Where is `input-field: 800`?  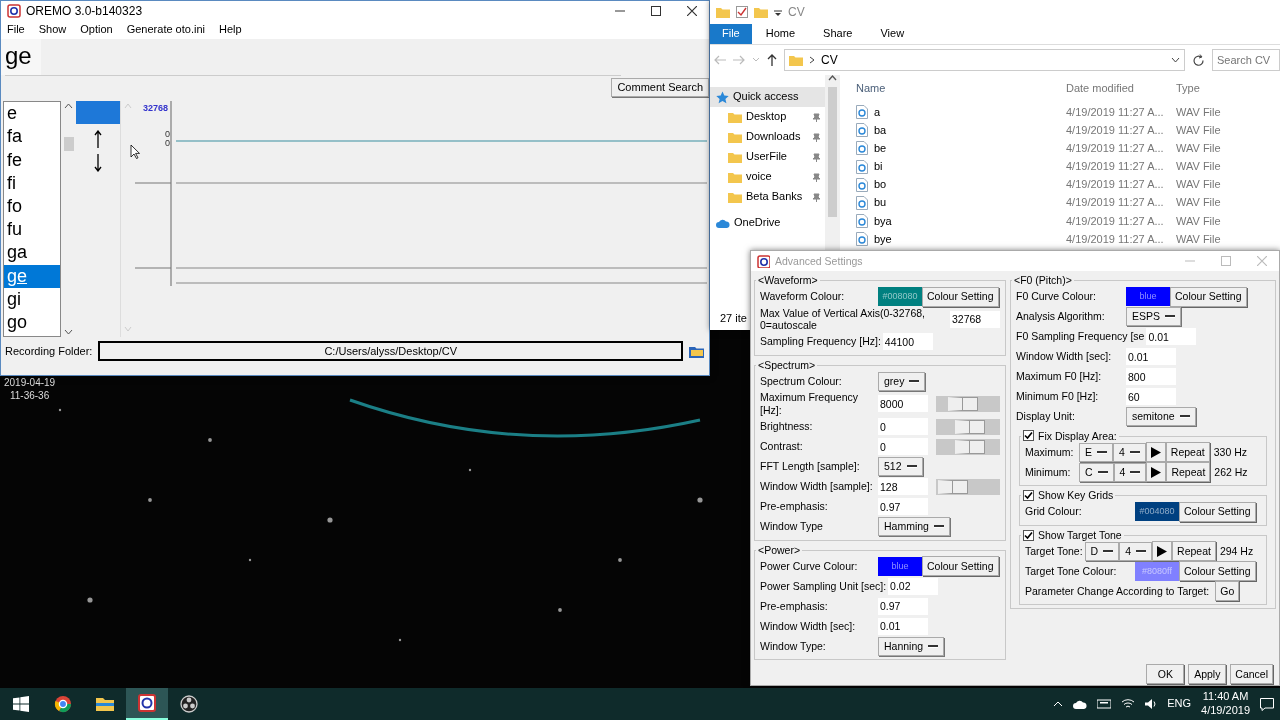
input-field: 800 is located at coordinates (1151, 377).